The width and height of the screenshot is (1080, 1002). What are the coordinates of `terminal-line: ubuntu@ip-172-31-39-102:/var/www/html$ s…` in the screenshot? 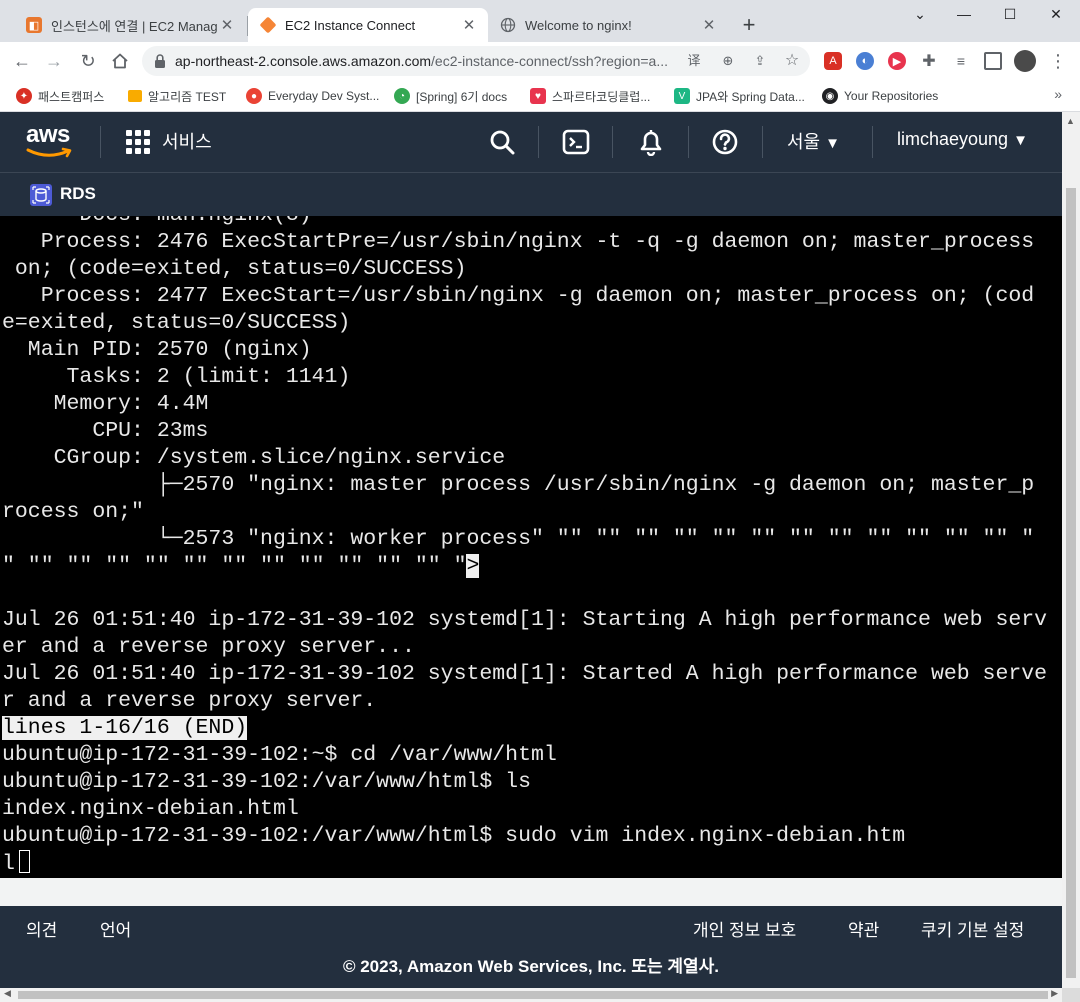 It's located at (454, 836).